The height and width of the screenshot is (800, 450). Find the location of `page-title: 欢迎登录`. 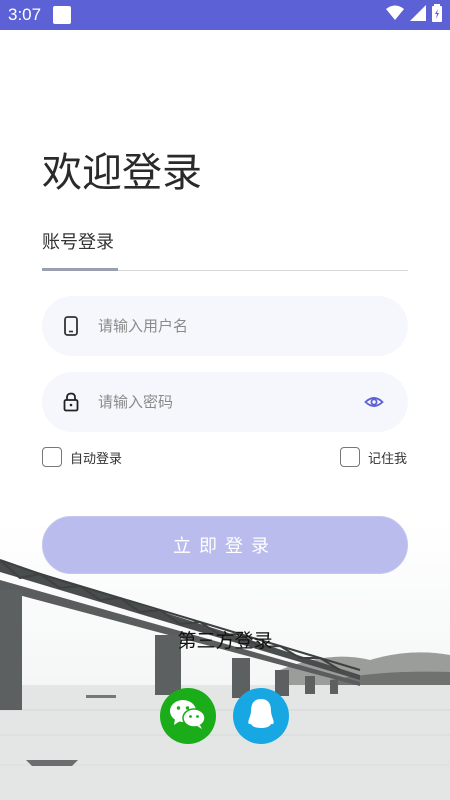

page-title: 欢迎登录 is located at coordinates (122, 173).